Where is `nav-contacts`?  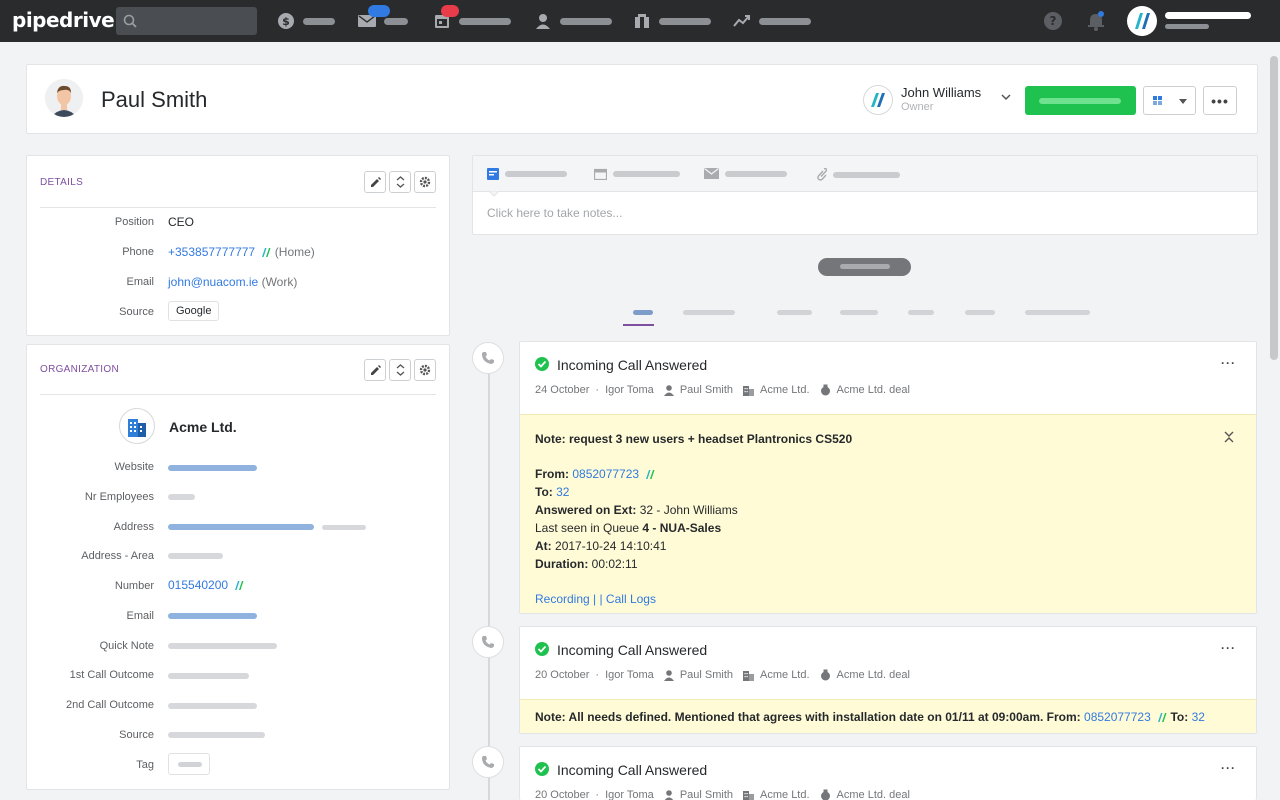
nav-contacts is located at coordinates (573, 21).